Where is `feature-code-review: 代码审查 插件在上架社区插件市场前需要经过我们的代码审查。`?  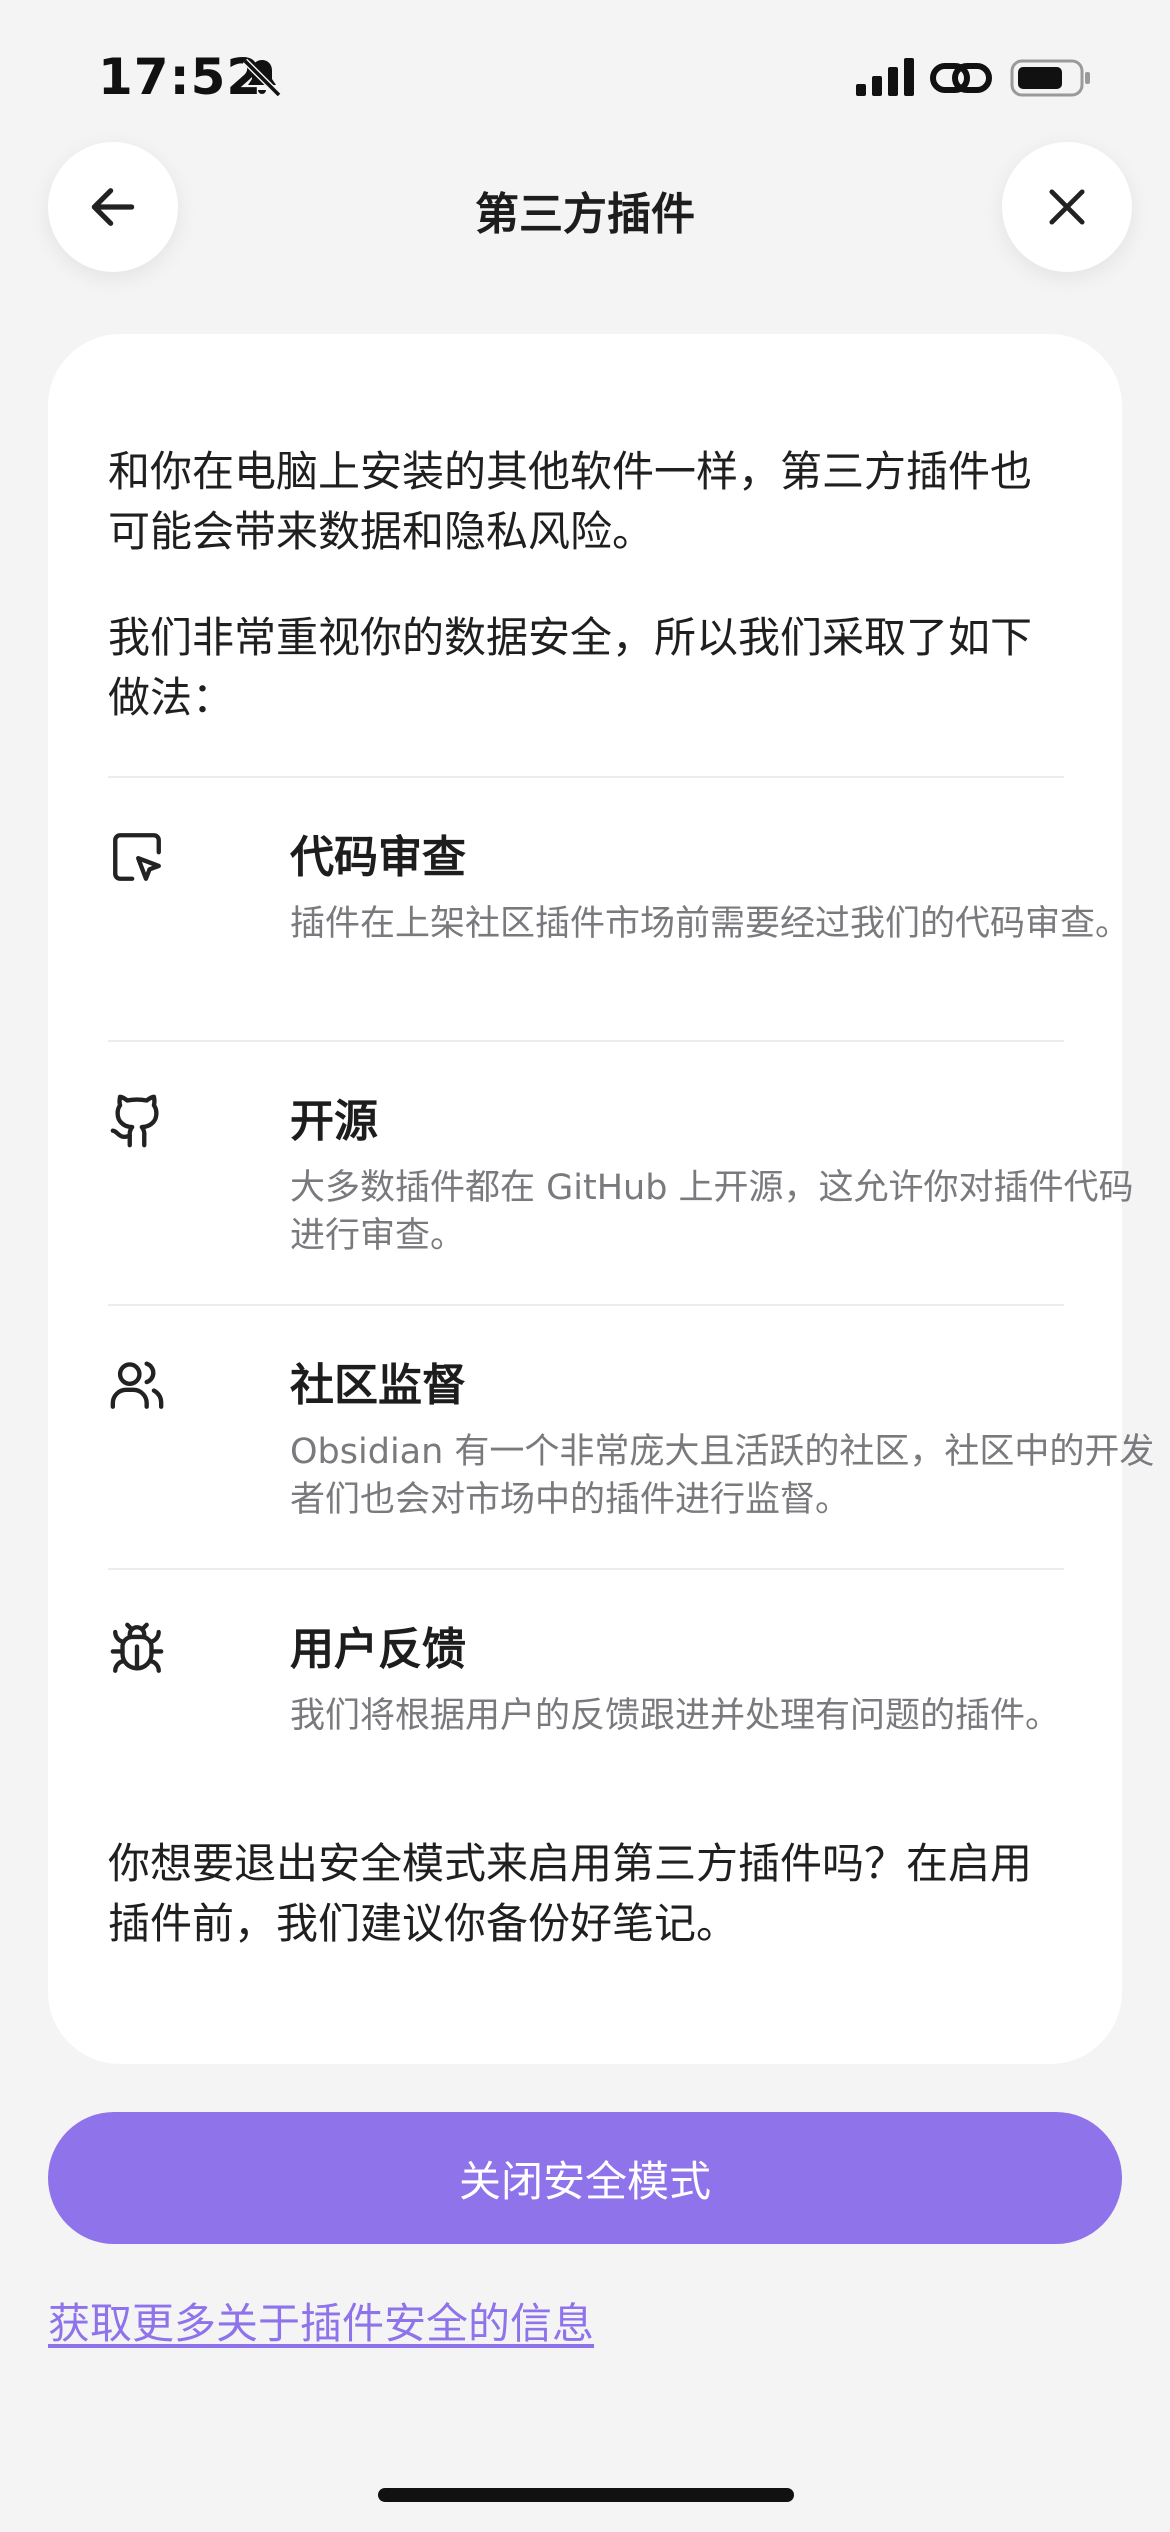 feature-code-review: 代码审查 插件在上架社区插件市场前需要经过我们的代码审查。 is located at coordinates (619, 928).